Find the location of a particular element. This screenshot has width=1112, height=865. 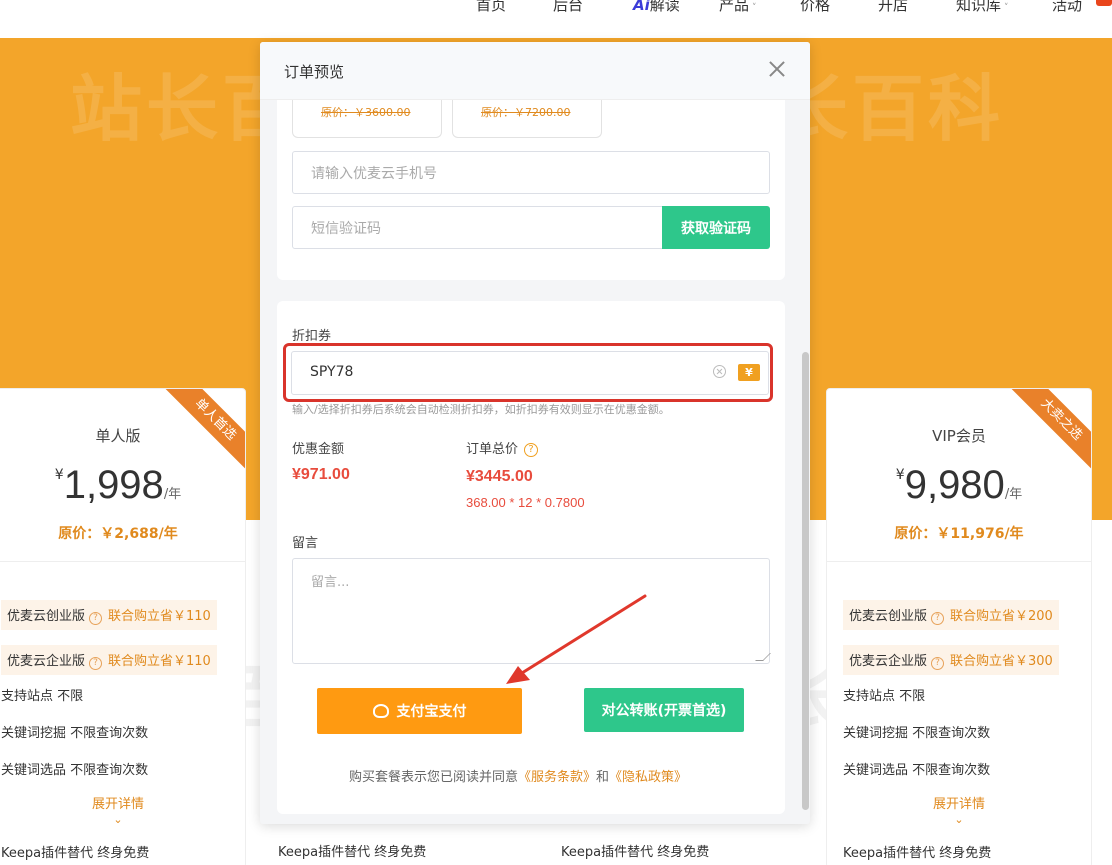

plan-option: 原价：￥7200.00 is located at coordinates (527, 119).